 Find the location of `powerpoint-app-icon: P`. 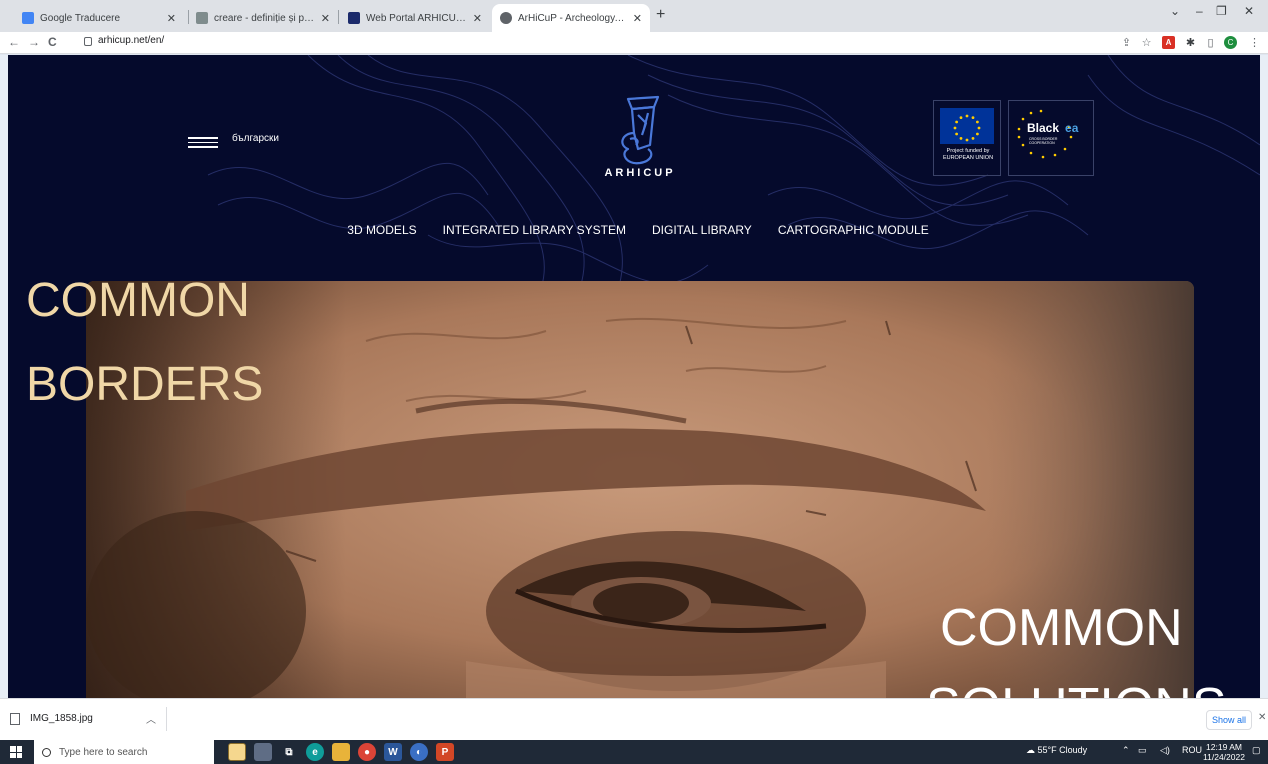

powerpoint-app-icon: P is located at coordinates (445, 752).